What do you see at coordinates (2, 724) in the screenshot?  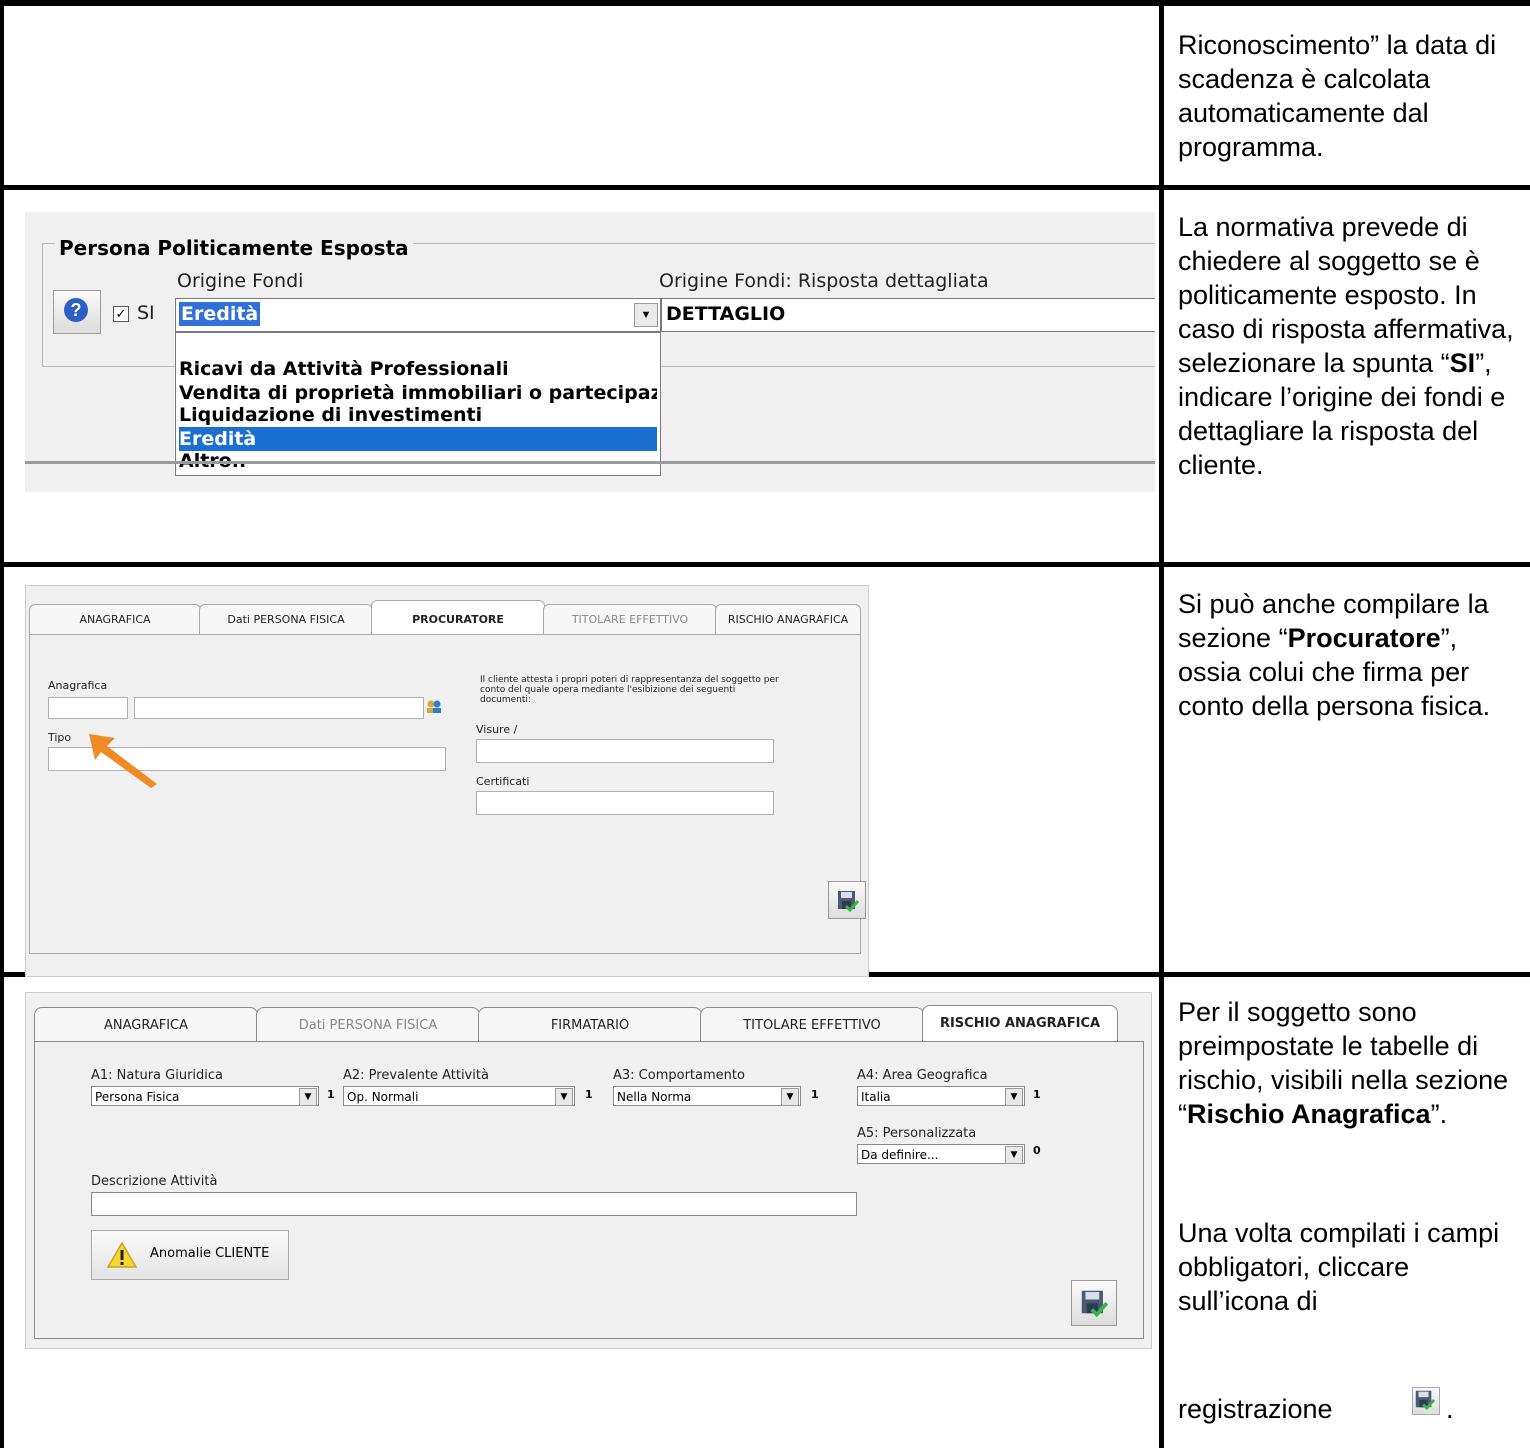 I see `table-border-left` at bounding box center [2, 724].